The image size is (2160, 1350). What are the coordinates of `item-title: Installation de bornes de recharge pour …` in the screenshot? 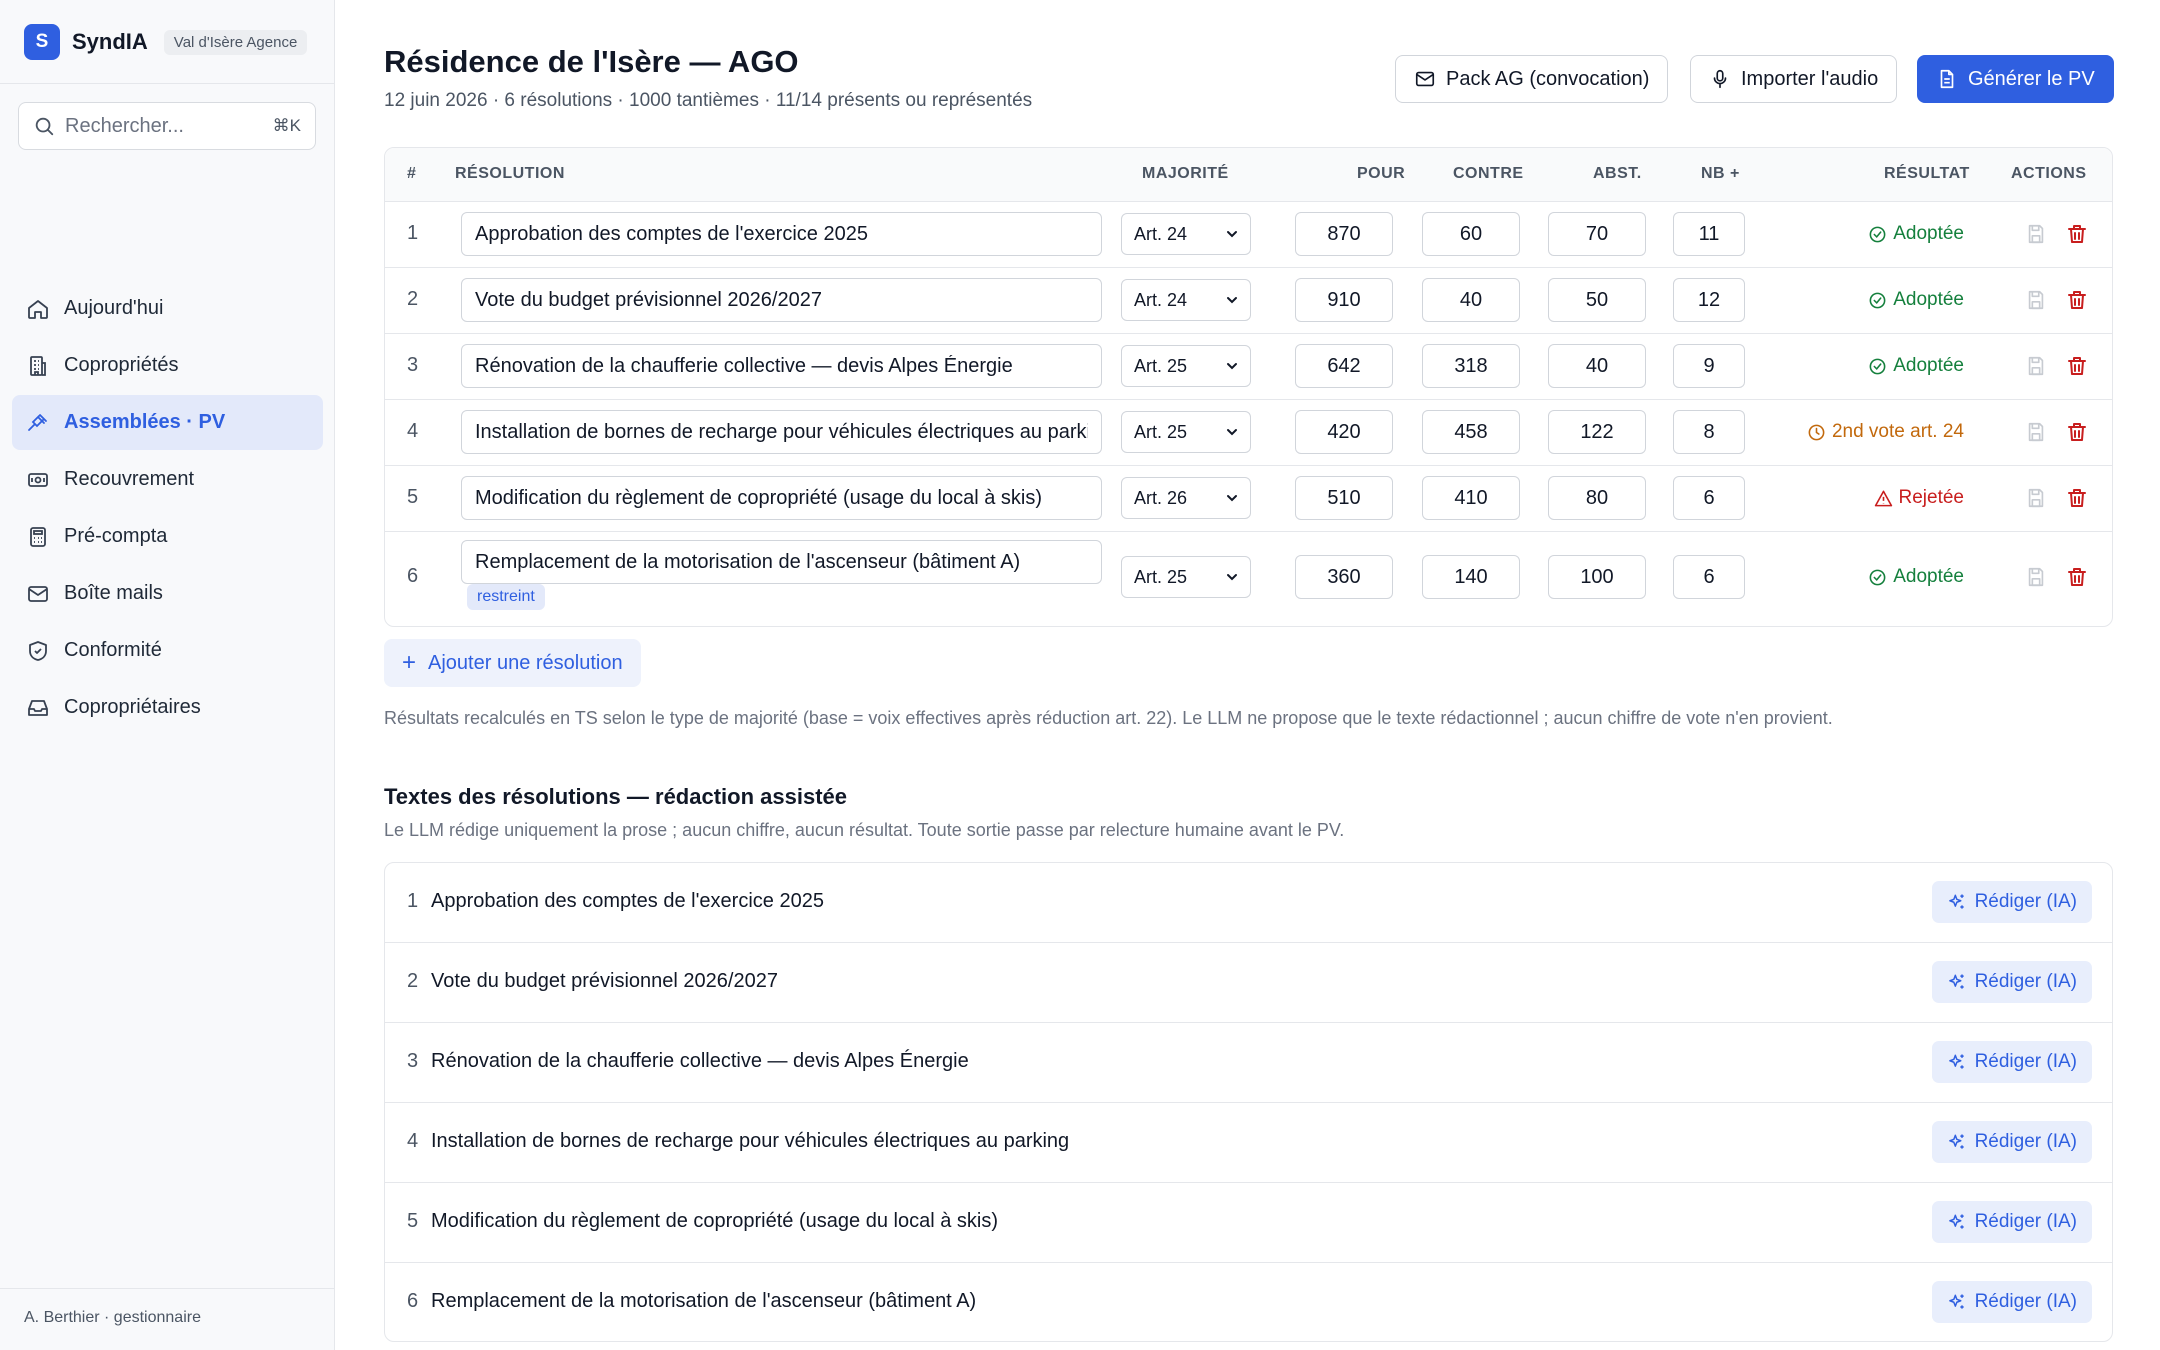 It's located at (750, 1141).